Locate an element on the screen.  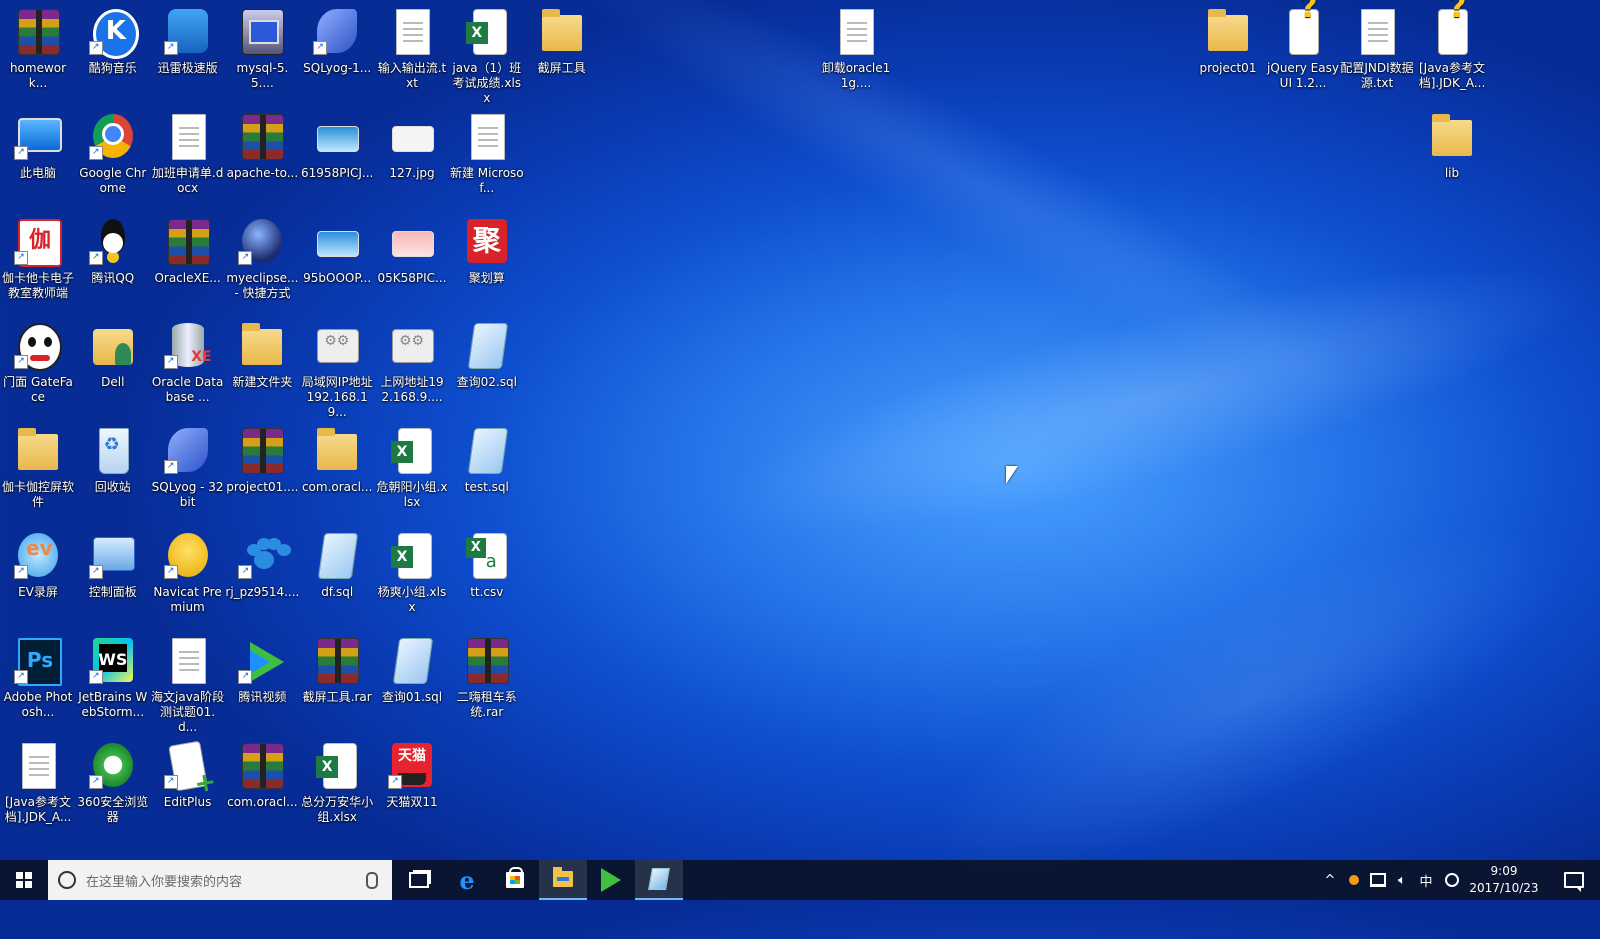
desktop-icon-酷狗音乐: K ↗ 酷狗音乐 is located at coordinates (113, 39).